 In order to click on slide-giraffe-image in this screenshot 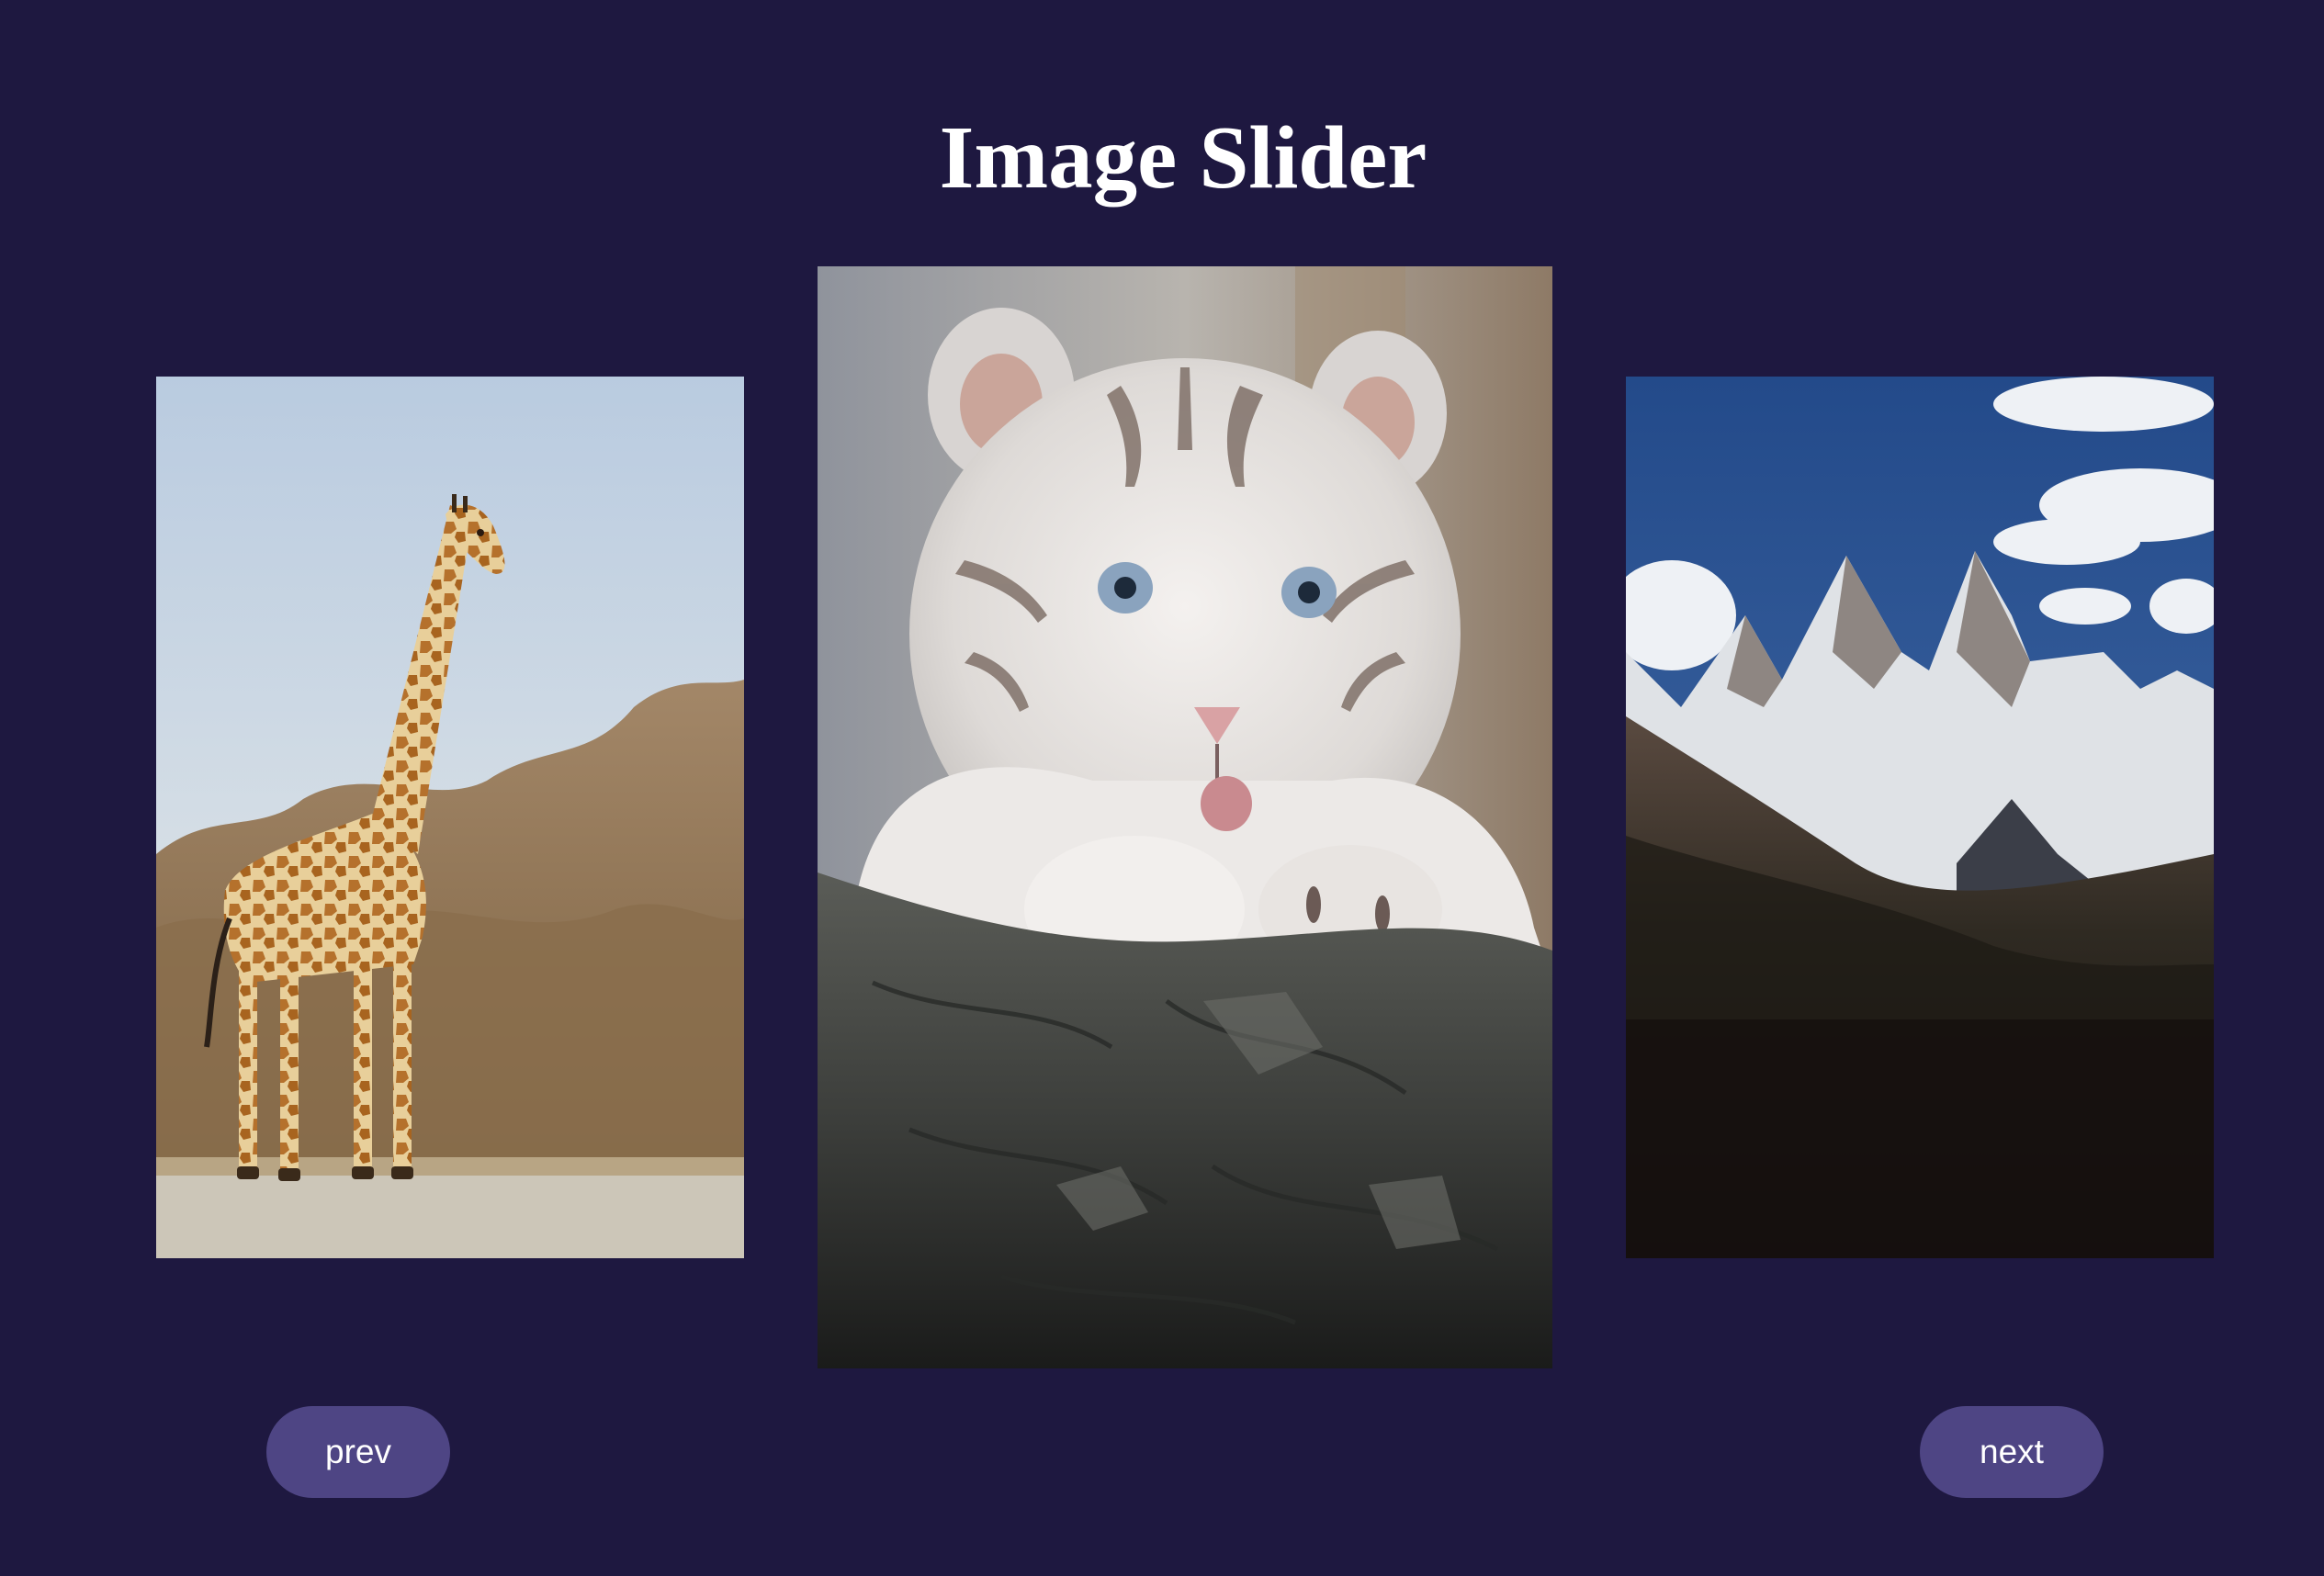, I will do `click(450, 817)`.